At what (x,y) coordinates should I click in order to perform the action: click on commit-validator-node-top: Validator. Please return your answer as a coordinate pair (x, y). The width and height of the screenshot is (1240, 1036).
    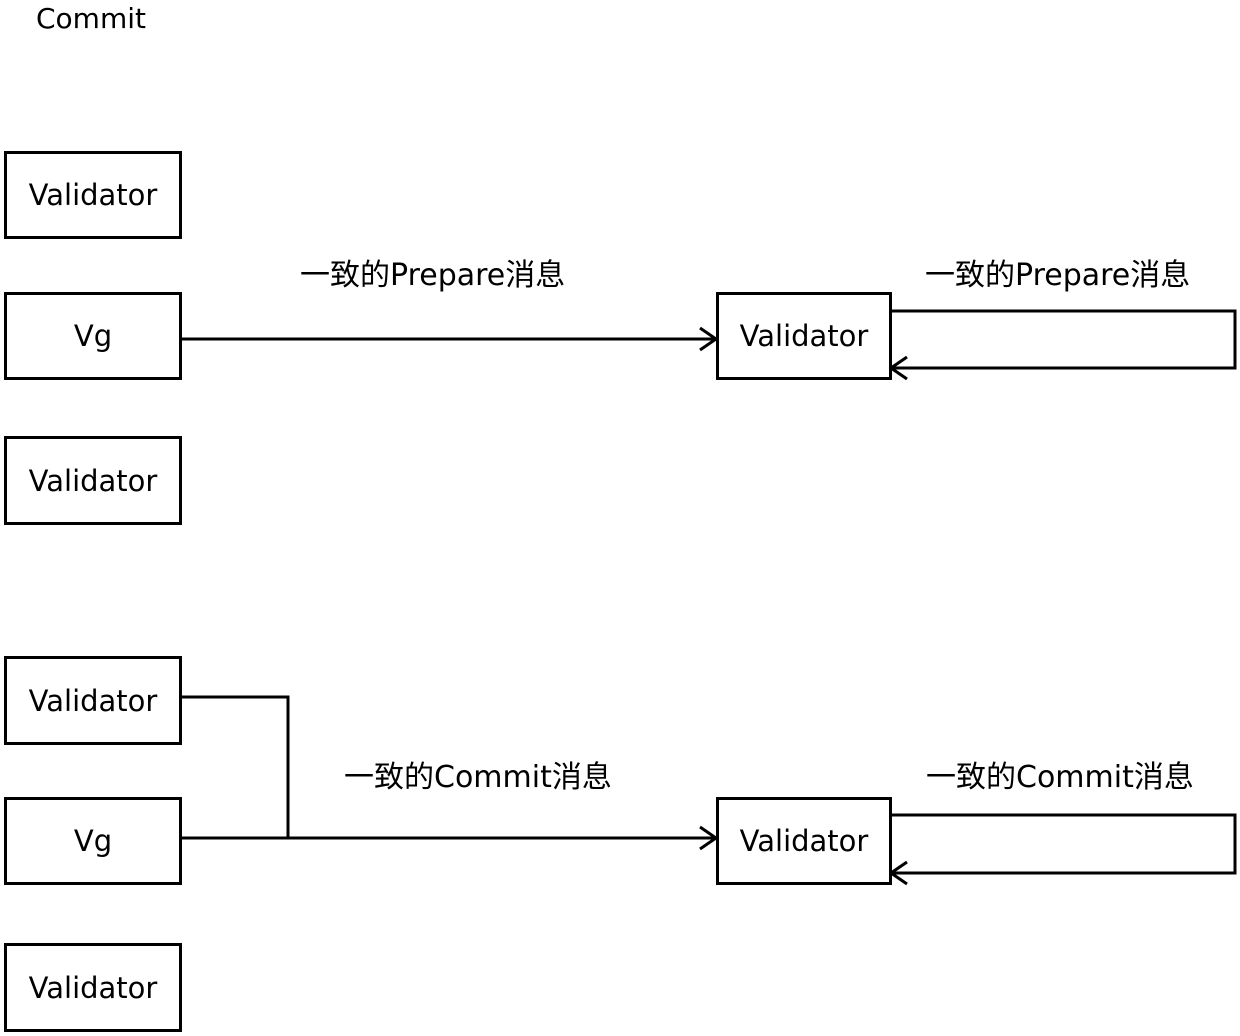
    Looking at the image, I should click on (93, 700).